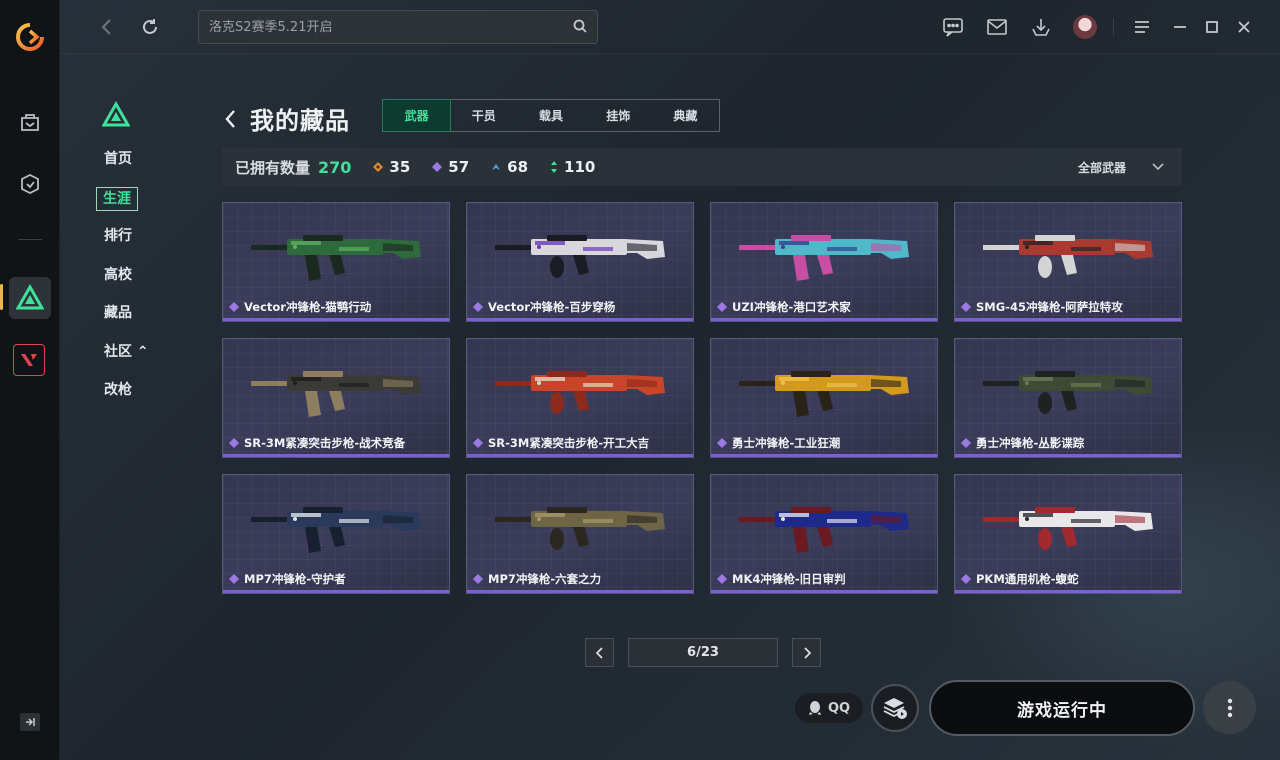 Image resolution: width=1280 pixels, height=760 pixels. Describe the element at coordinates (106, 27) in the screenshot. I see `back-arrow-icon` at that location.